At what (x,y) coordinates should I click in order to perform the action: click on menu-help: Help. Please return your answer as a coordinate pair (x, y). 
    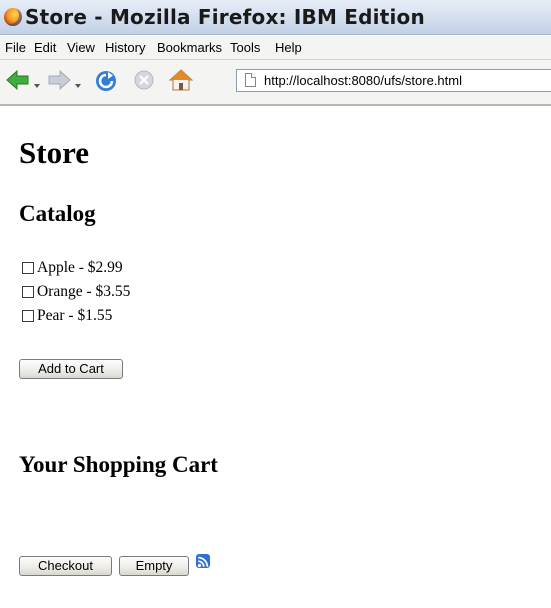
    Looking at the image, I should click on (288, 47).